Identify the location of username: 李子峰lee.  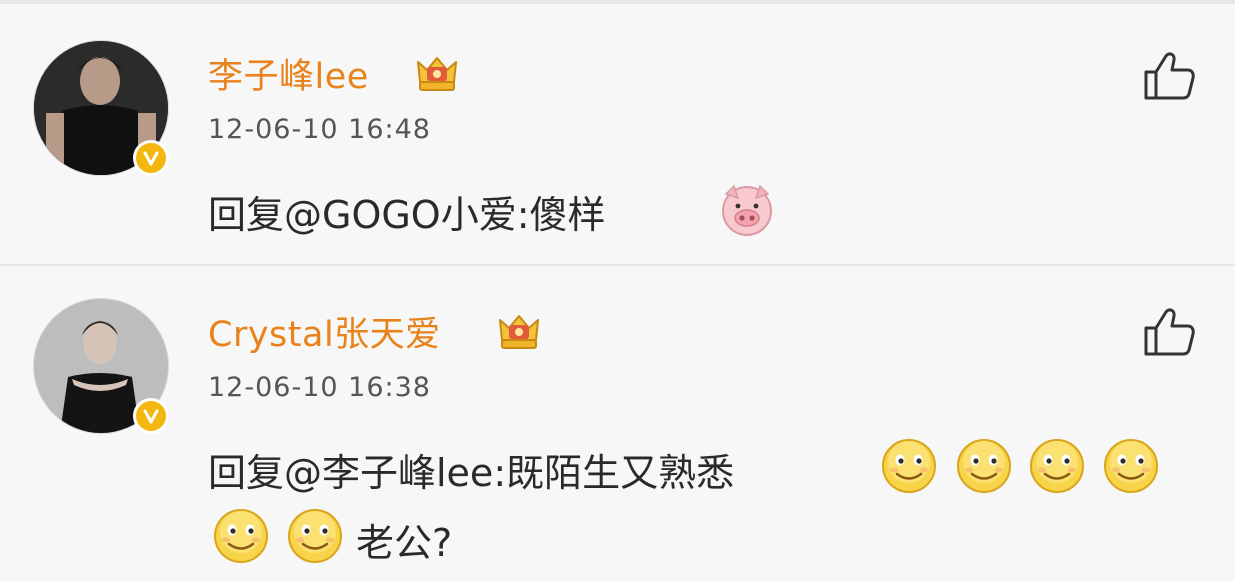
(288, 73).